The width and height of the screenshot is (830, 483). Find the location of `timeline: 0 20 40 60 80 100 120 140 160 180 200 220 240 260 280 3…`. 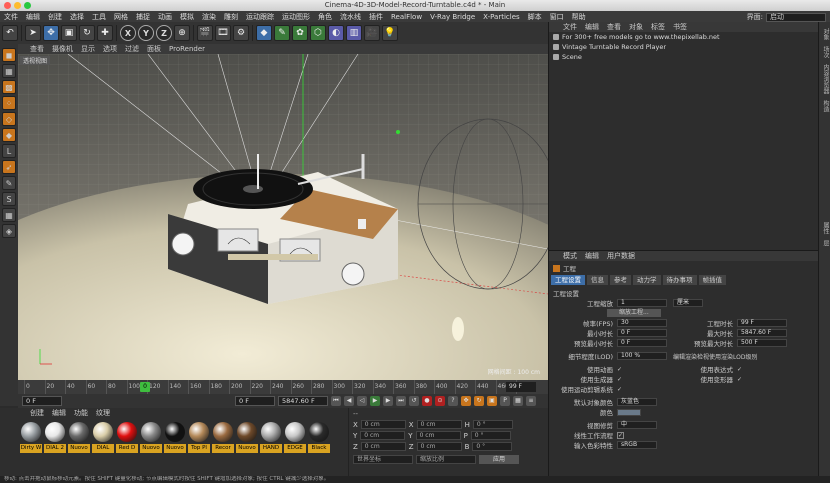

timeline: 0 20 40 60 80 100 120 140 160 180 200 220 240 260 280 3… is located at coordinates (283, 387).